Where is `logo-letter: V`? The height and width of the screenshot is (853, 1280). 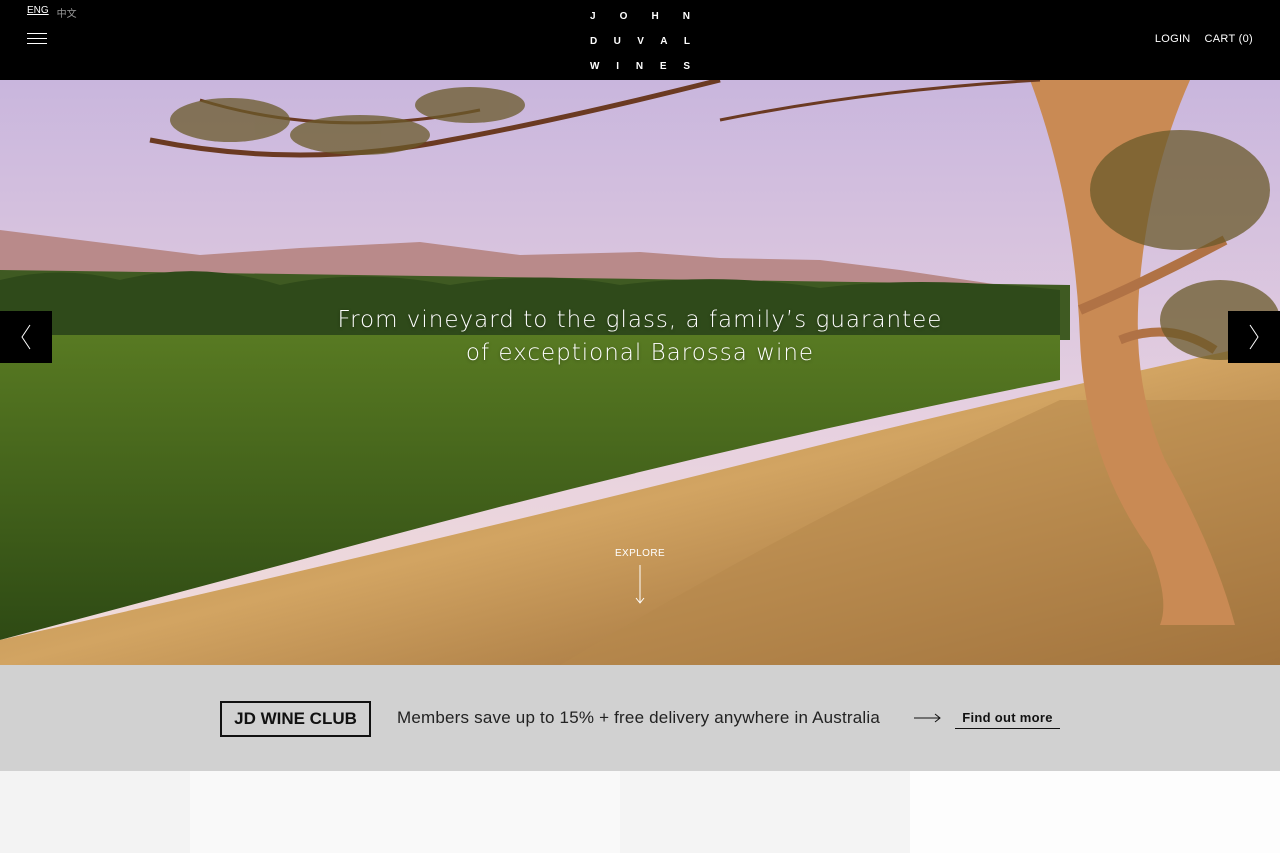 logo-letter: V is located at coordinates (640, 41).